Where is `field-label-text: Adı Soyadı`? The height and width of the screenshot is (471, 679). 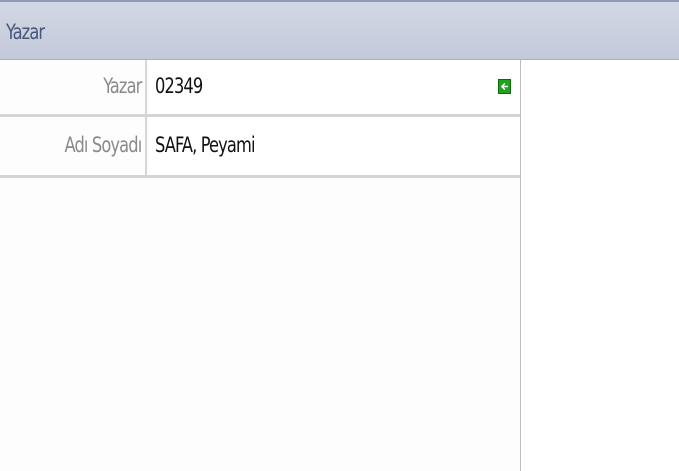 field-label-text: Adı Soyadı is located at coordinates (103, 145).